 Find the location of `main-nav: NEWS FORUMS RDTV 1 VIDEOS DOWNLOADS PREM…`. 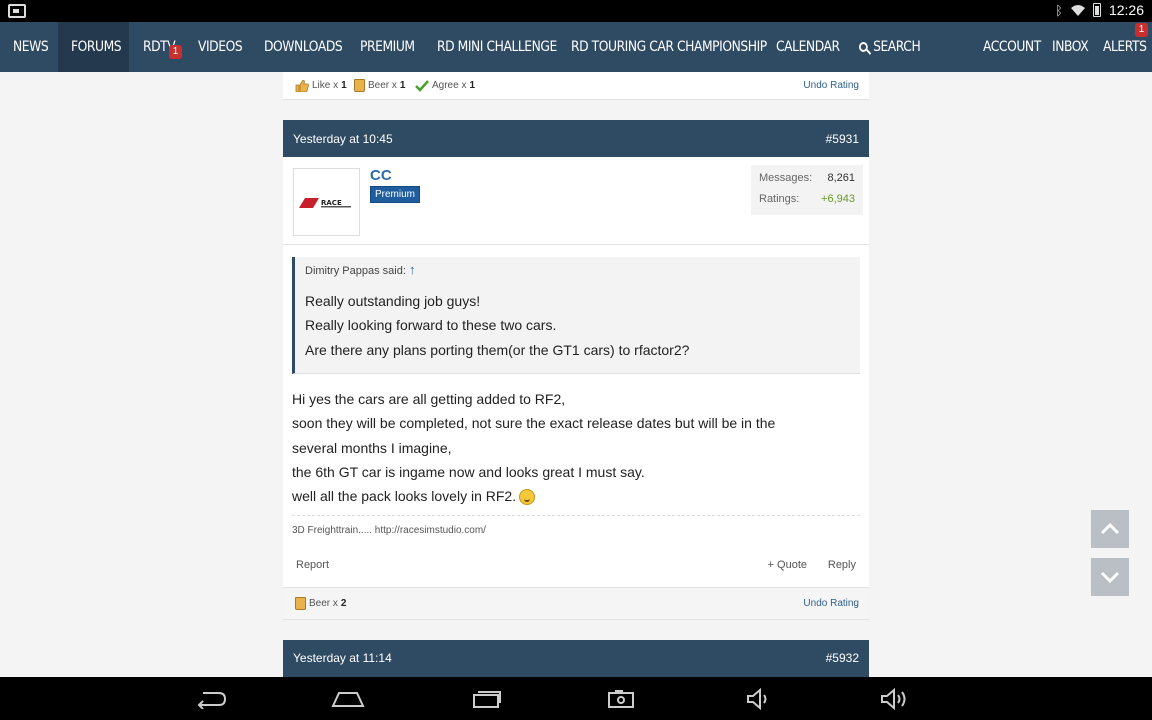

main-nav: NEWS FORUMS RDTV 1 VIDEOS DOWNLOADS PREM… is located at coordinates (576, 47).